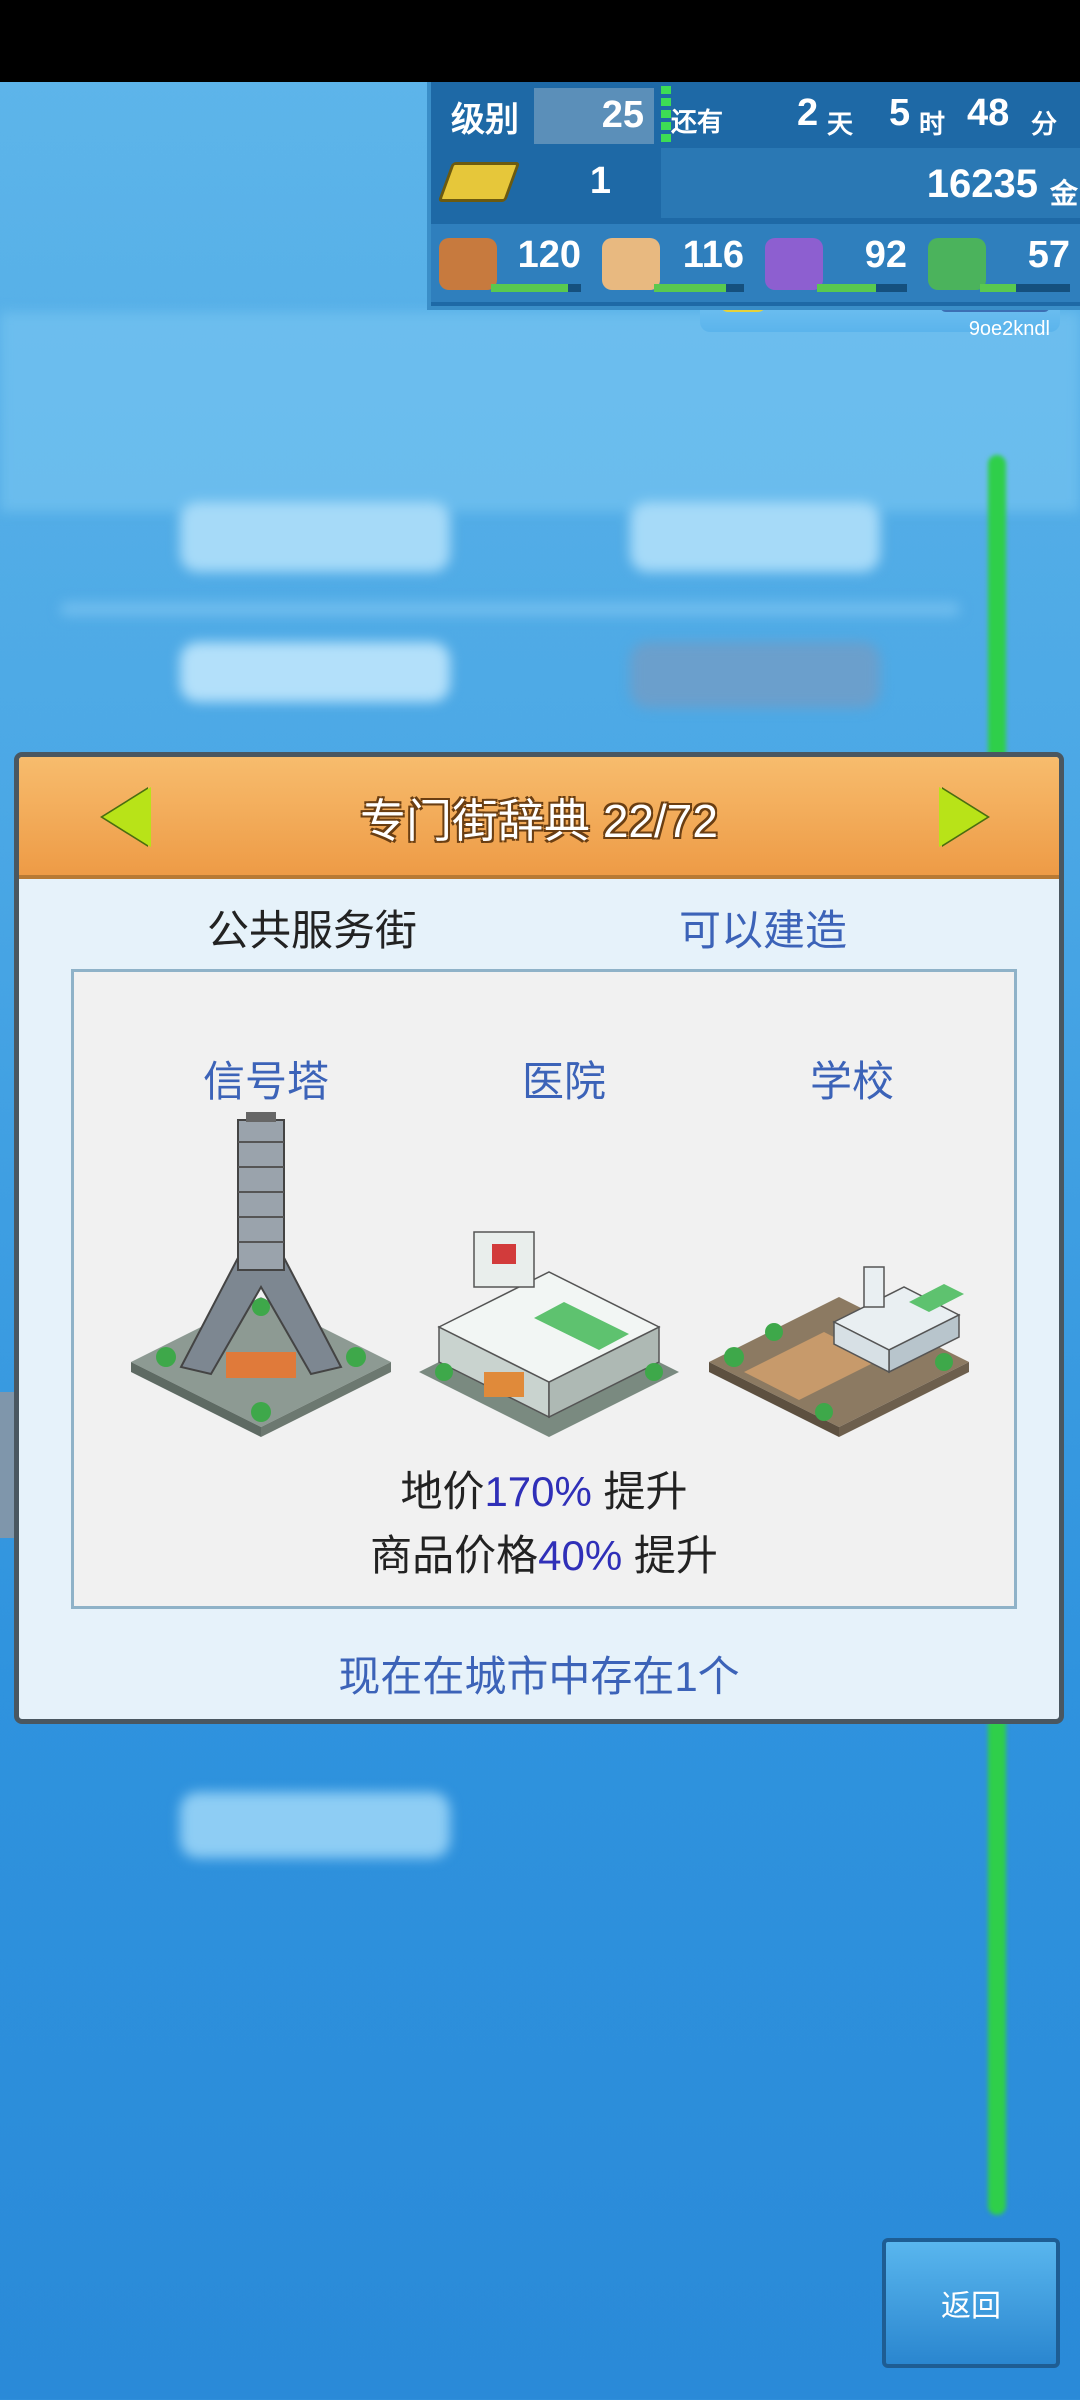 This screenshot has width=1080, height=2400. Describe the element at coordinates (670, 1555) in the screenshot. I see `goods-price-suffix: 提升` at that location.